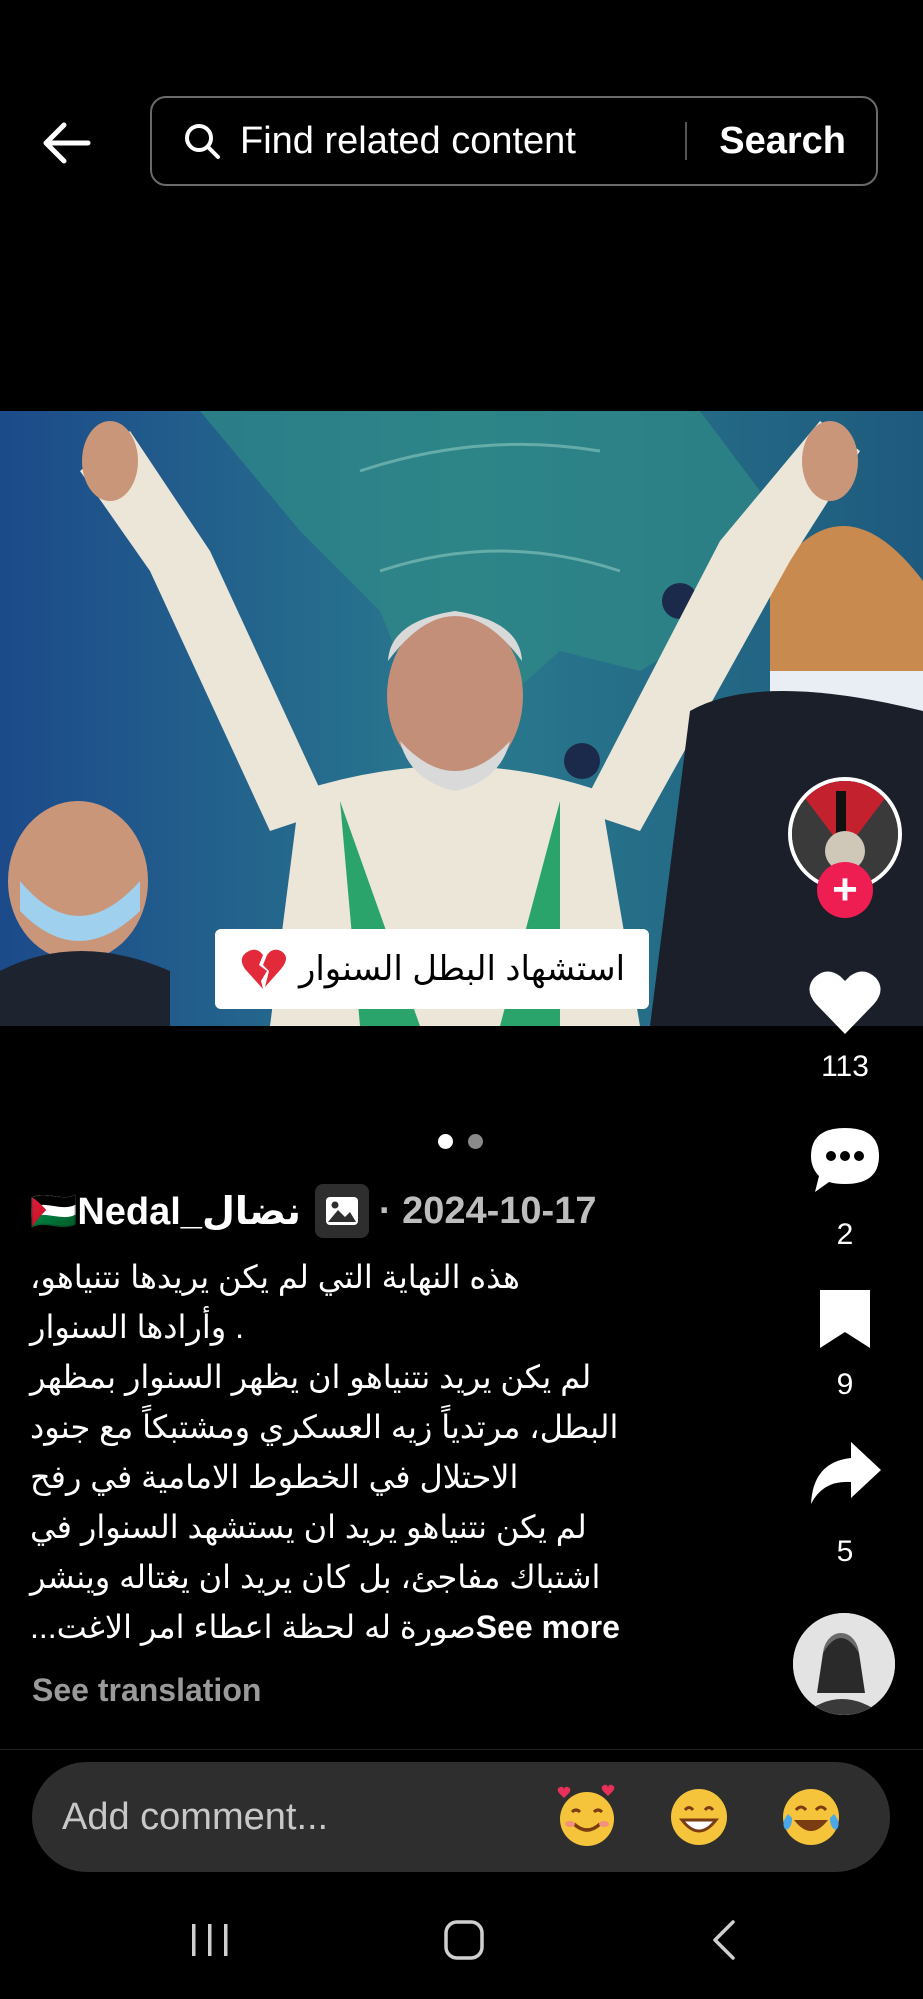 Image resolution: width=923 pixels, height=1999 pixels. I want to click on caption-text: استشهاد البطل السنوار, so click(462, 969).